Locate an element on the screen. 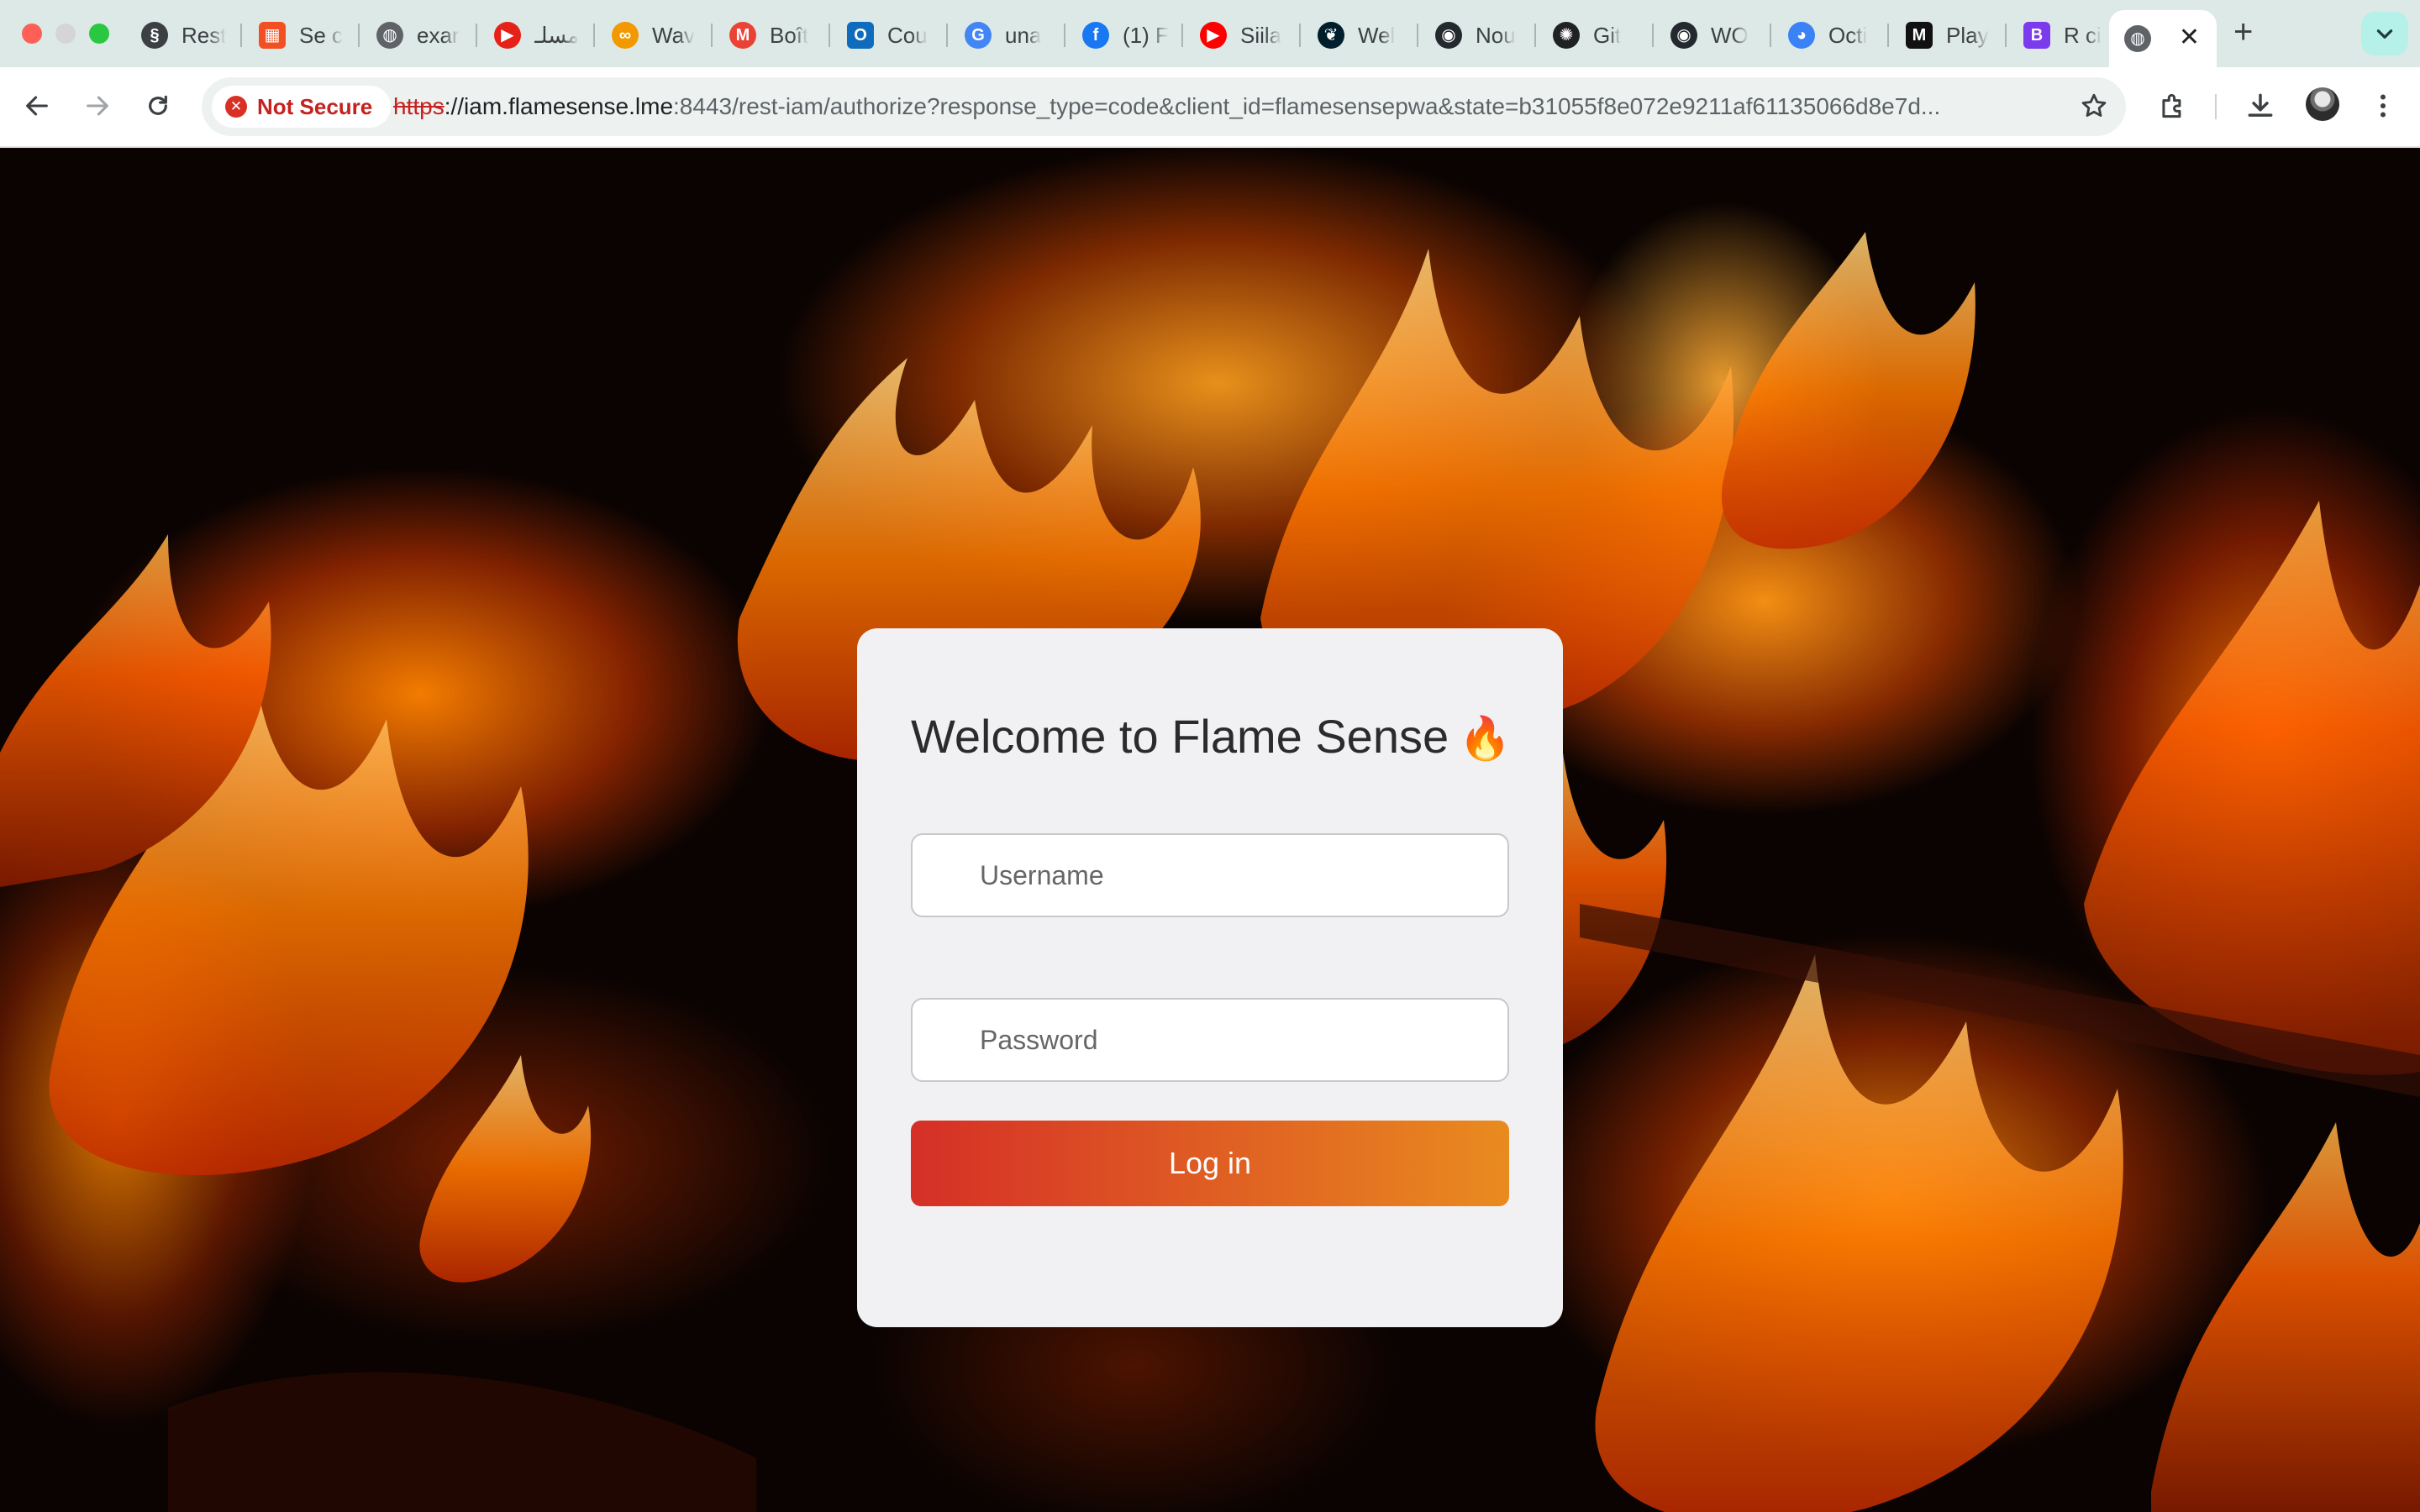 The height and width of the screenshot is (1512, 2420). close-window-button is located at coordinates (32, 34).